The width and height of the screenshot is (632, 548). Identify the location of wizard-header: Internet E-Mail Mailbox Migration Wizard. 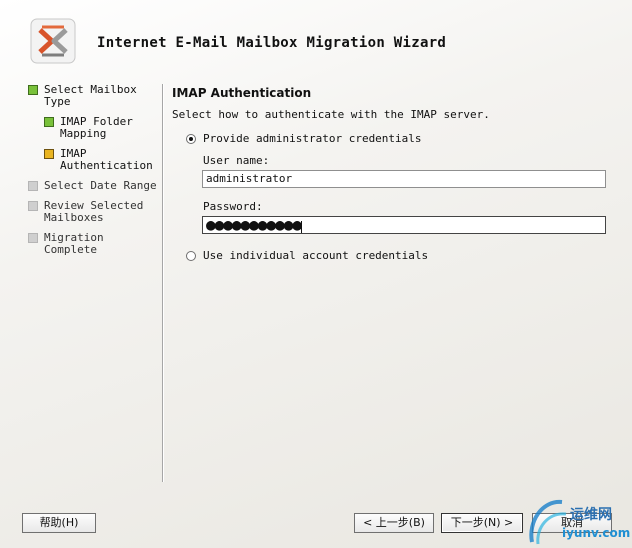
(316, 41).